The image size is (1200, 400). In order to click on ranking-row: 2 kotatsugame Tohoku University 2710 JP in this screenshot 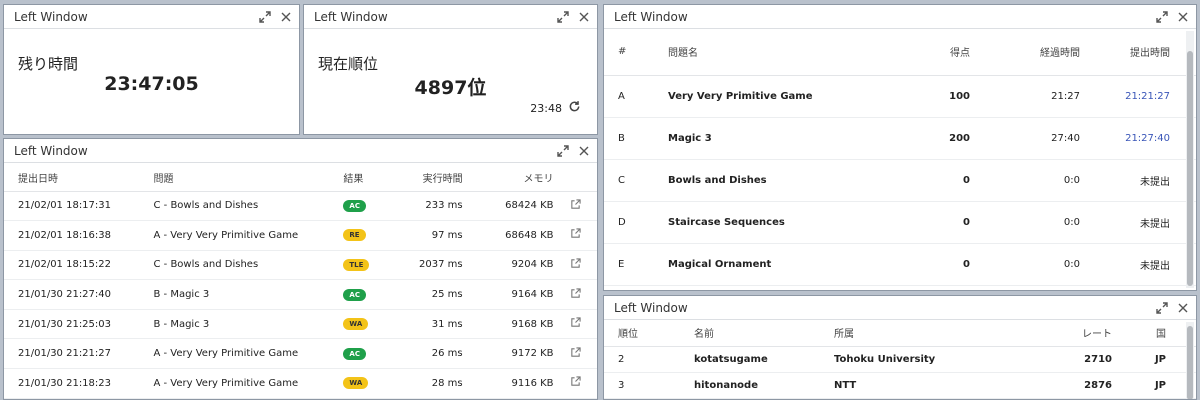, I will do `click(900, 359)`.